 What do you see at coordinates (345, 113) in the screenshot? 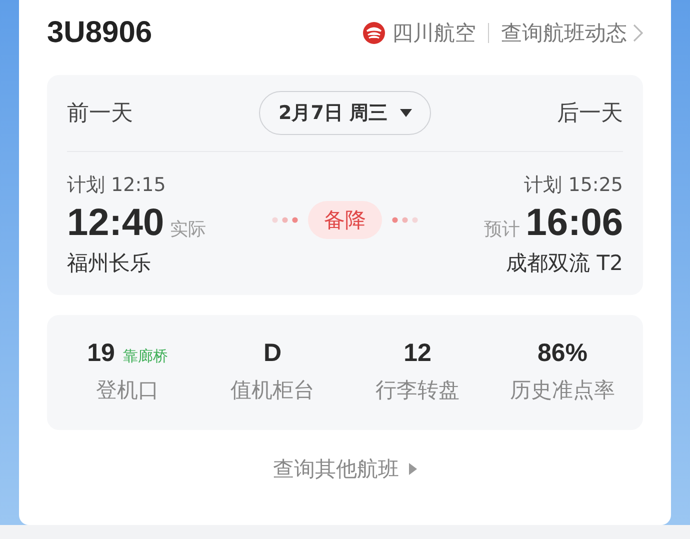
I see `date-picker: 2月7日 周三` at bounding box center [345, 113].